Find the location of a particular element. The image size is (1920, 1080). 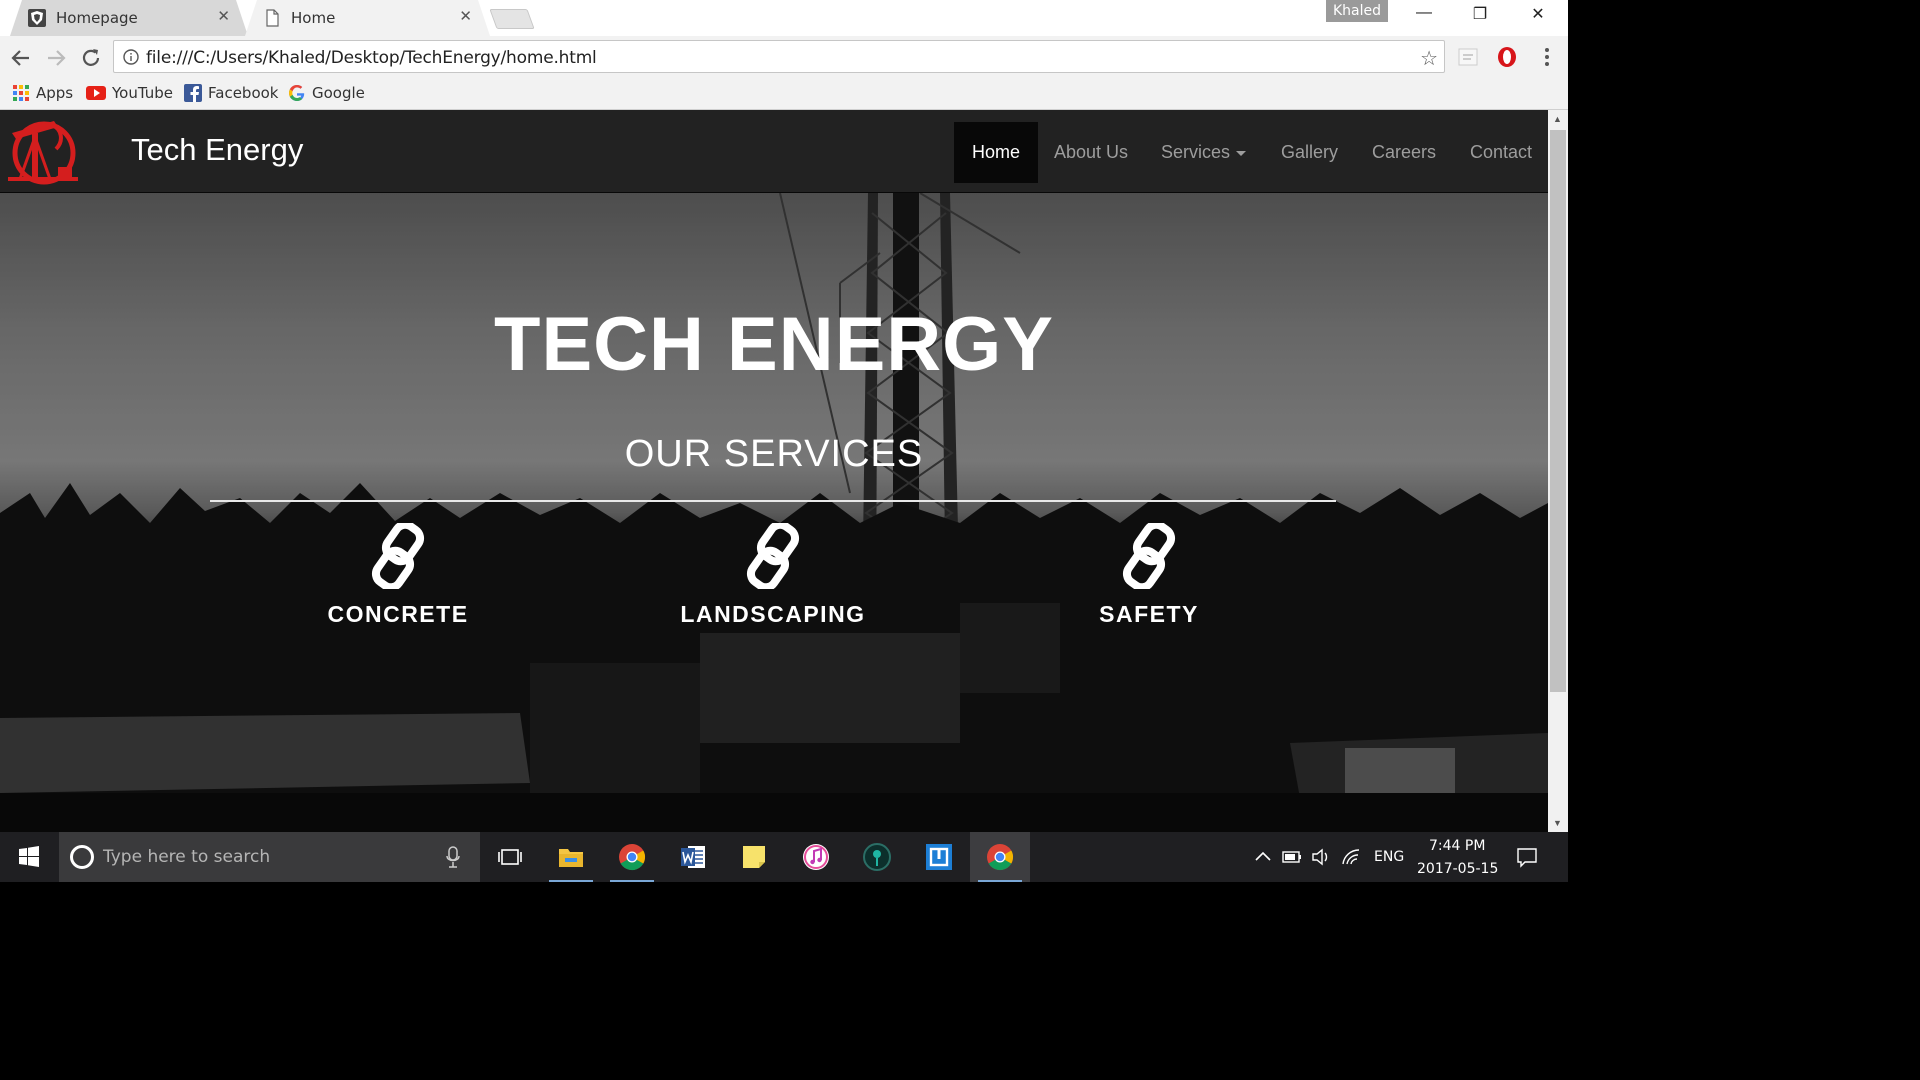

facebook-icon is located at coordinates (193, 93).